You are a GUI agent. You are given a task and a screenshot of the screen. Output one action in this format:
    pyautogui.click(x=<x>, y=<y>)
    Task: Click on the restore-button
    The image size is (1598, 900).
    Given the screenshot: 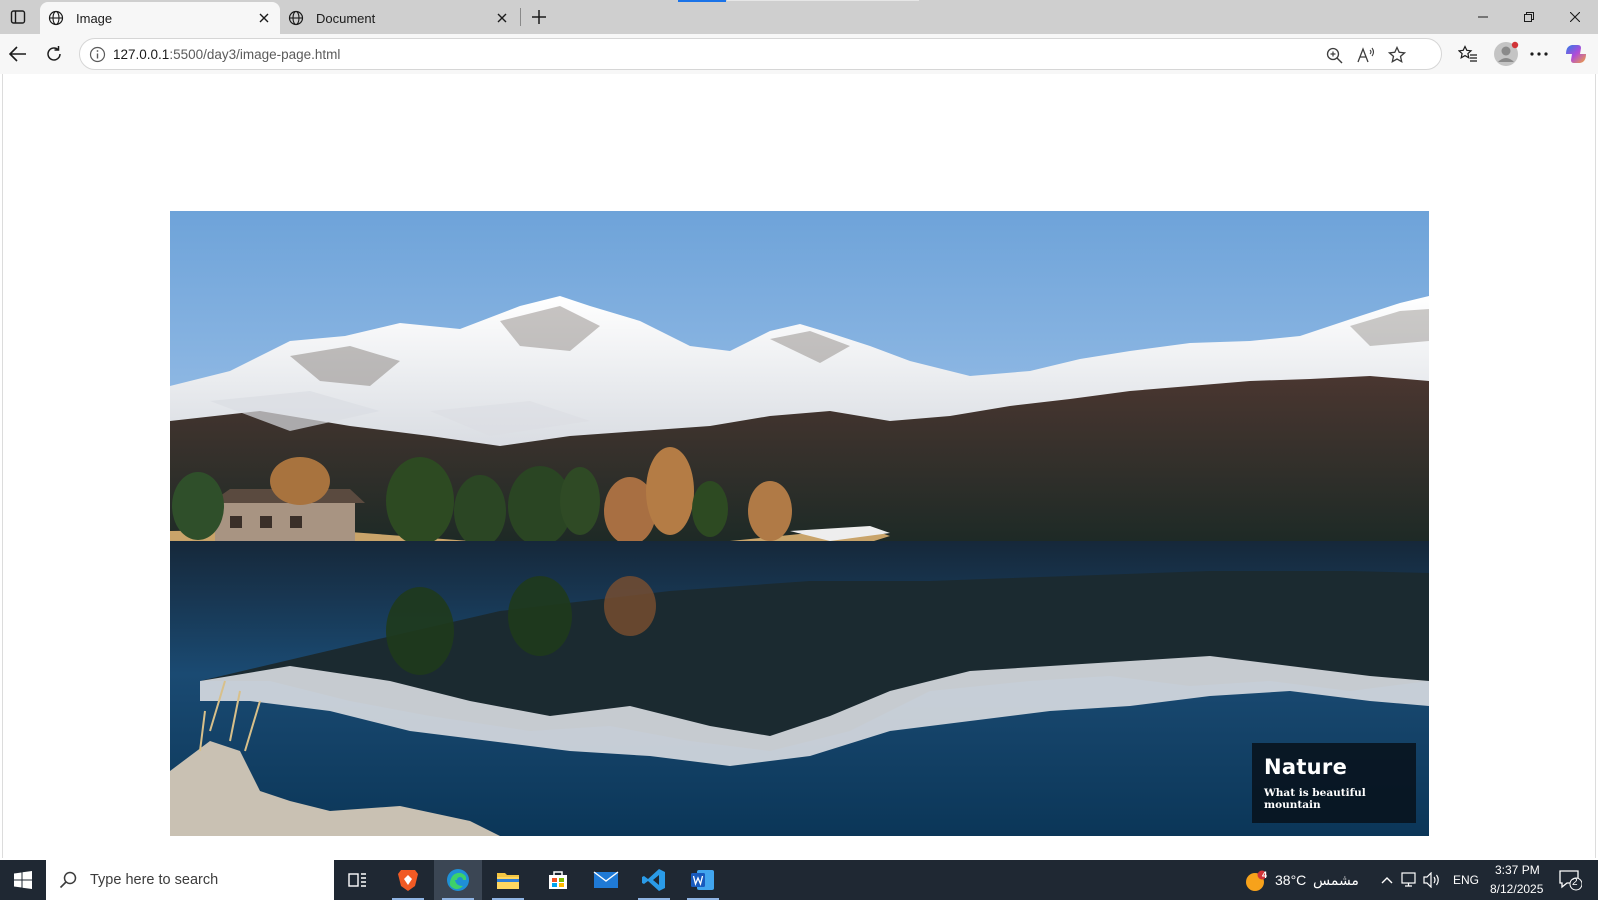 What is the action you would take?
    pyautogui.click(x=1529, y=17)
    